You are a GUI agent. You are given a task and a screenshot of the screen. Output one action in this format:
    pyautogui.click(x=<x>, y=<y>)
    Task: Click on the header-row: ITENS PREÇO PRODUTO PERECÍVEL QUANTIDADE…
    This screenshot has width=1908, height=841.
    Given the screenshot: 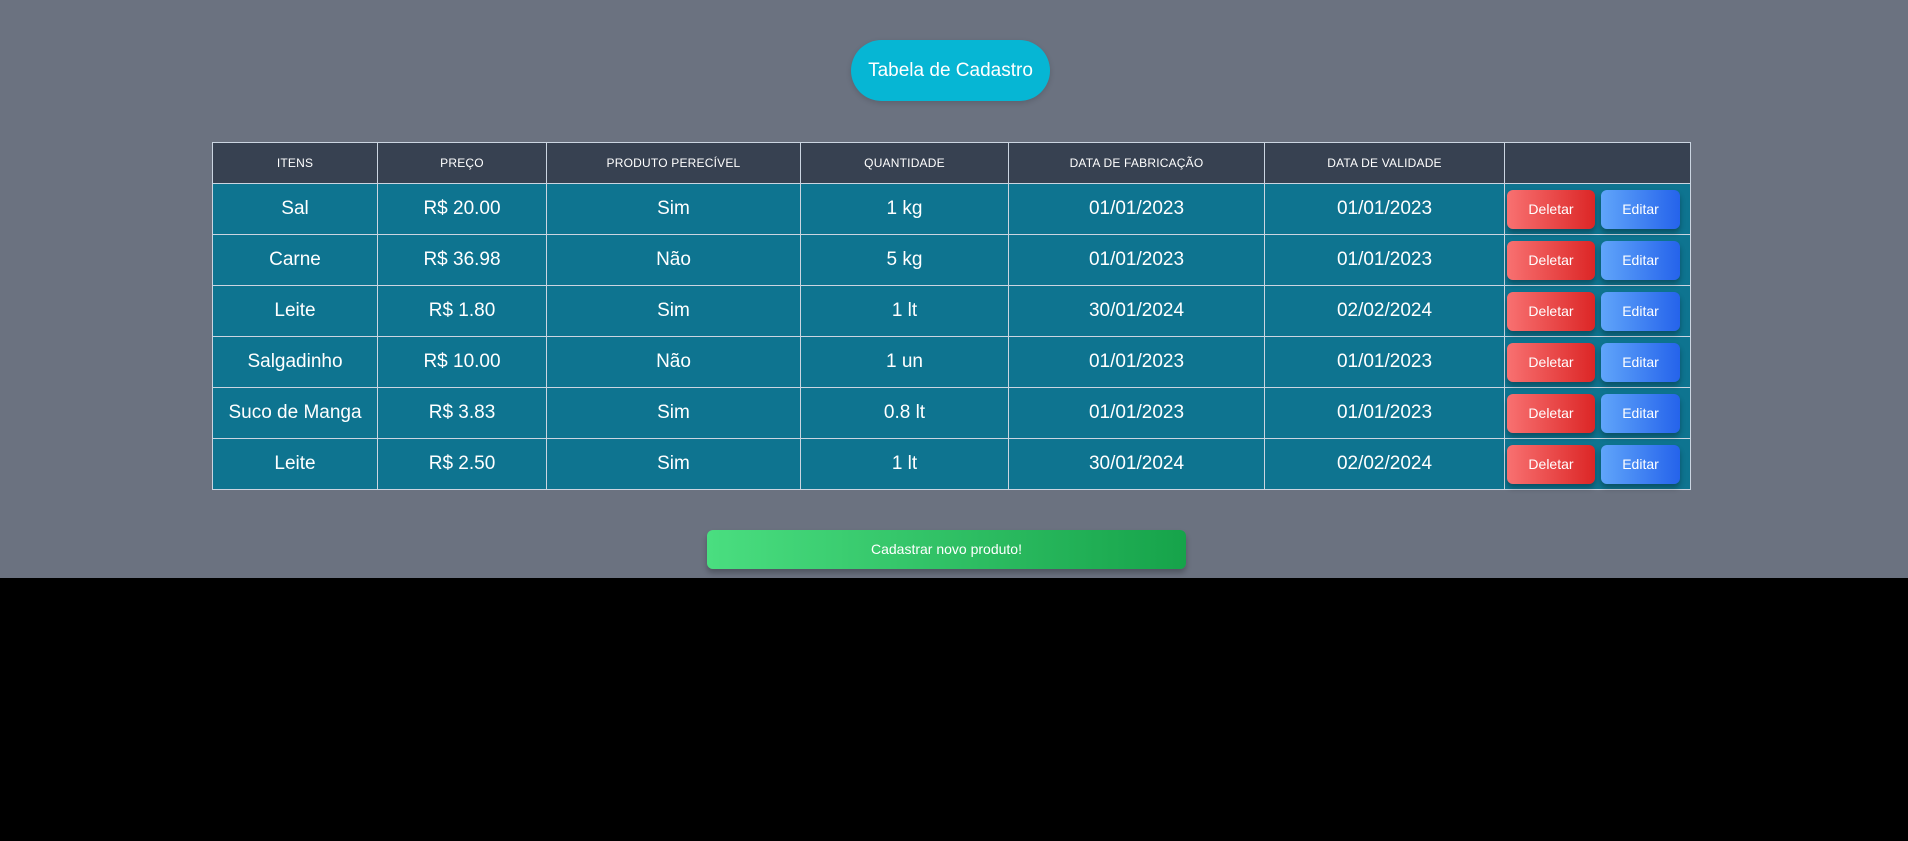 What is the action you would take?
    pyautogui.click(x=951, y=163)
    